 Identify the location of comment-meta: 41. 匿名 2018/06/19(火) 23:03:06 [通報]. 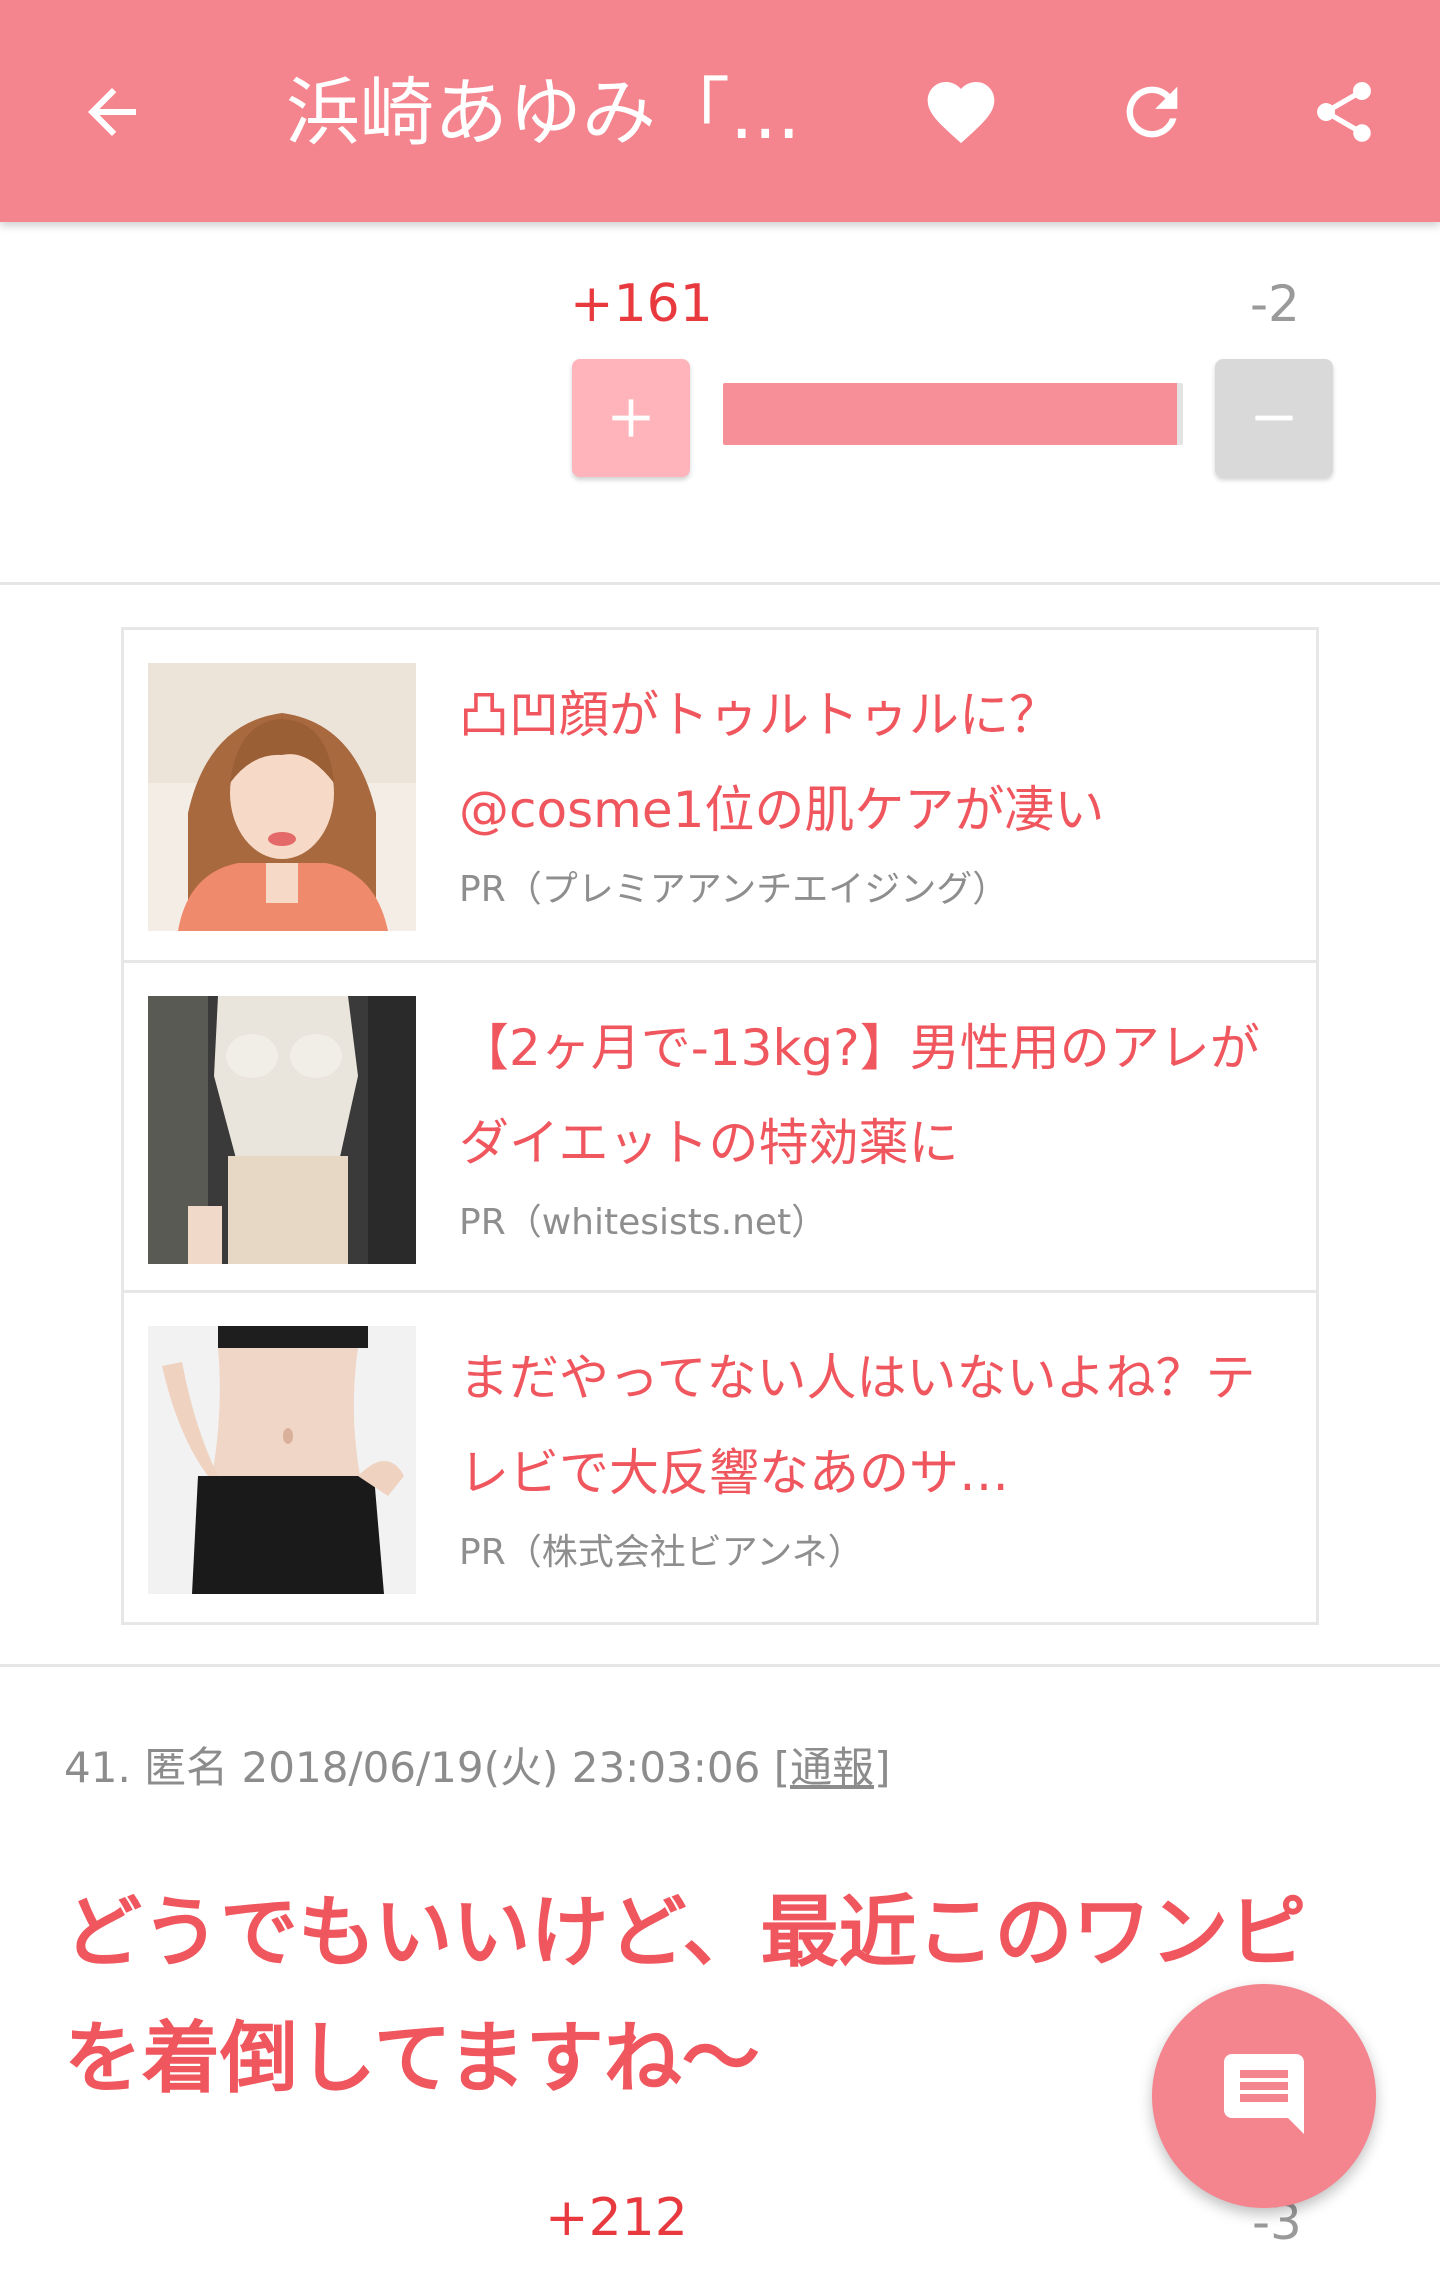
(477, 1768).